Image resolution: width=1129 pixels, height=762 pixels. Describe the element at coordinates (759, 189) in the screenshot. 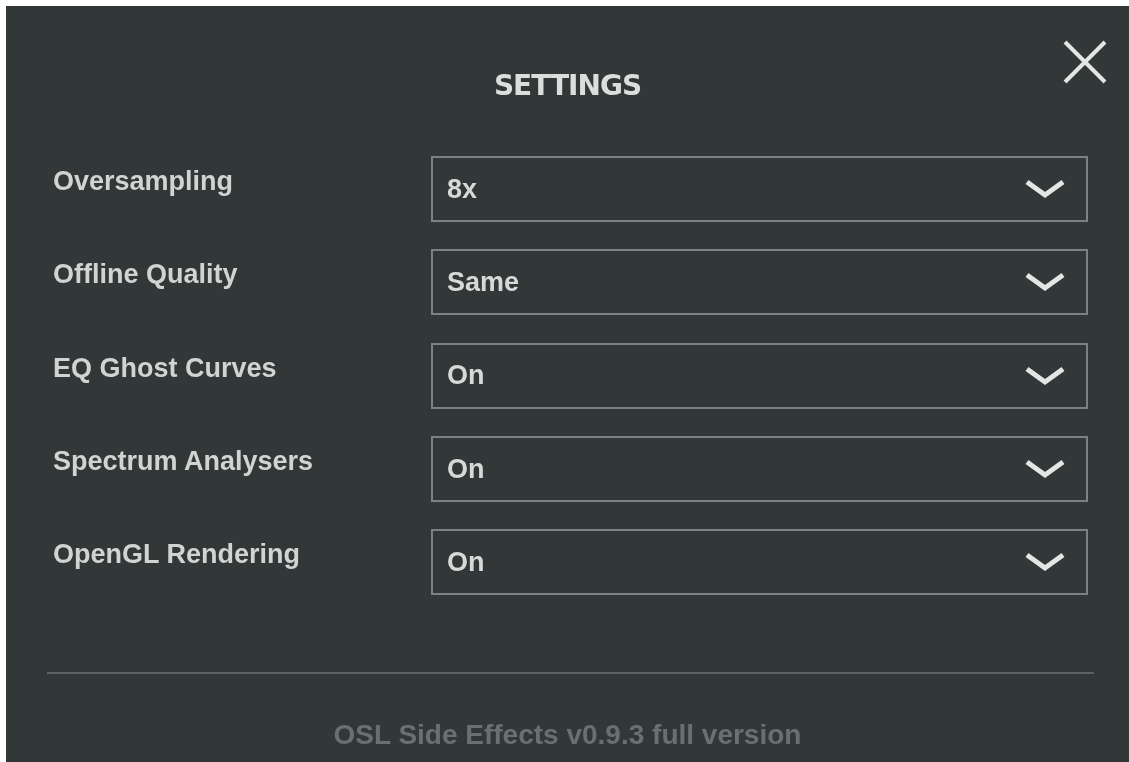

I see `dropdown: 8x` at that location.